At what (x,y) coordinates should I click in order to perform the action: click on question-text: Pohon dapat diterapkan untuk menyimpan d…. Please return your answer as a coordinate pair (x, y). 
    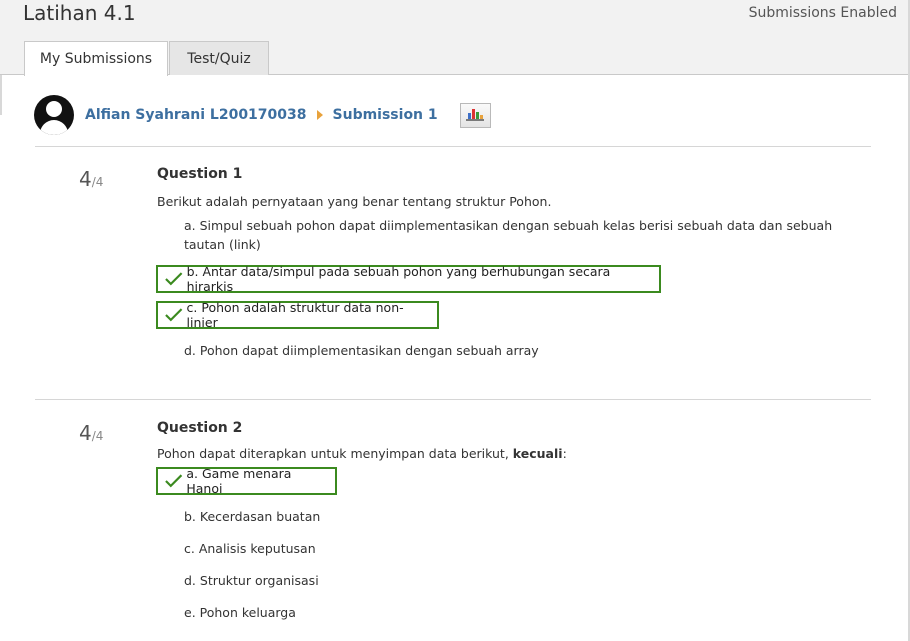
    Looking at the image, I should click on (362, 453).